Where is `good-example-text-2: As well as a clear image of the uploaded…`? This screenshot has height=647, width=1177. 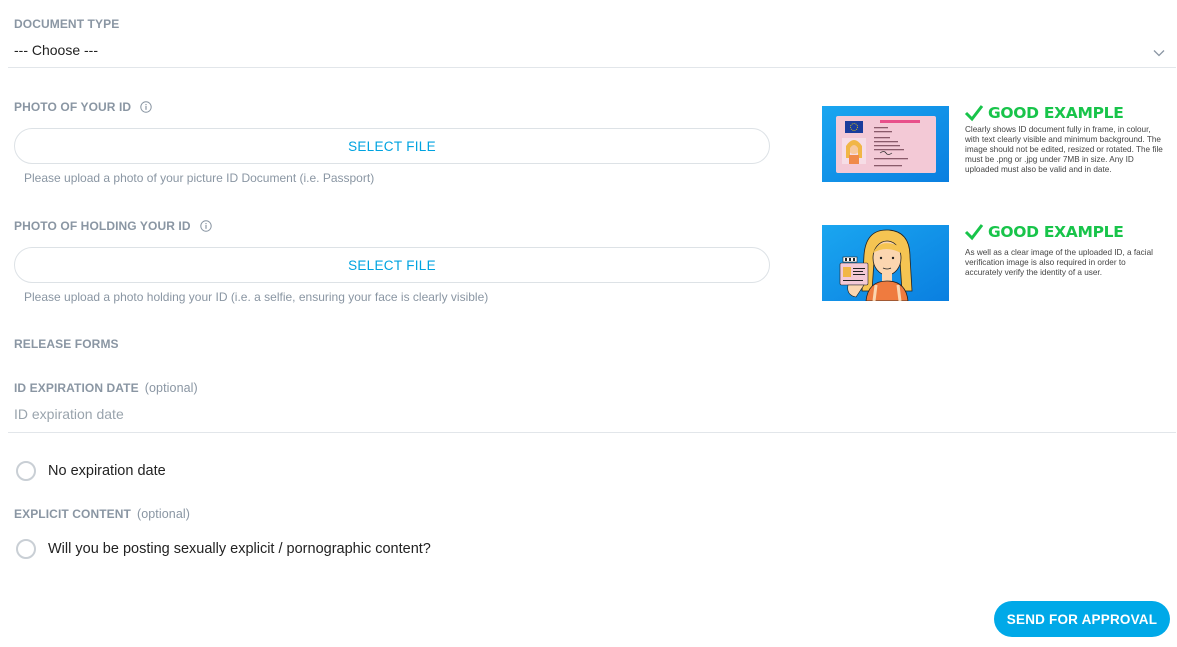 good-example-text-2: As well as a clear image of the uploaded… is located at coordinates (1059, 262).